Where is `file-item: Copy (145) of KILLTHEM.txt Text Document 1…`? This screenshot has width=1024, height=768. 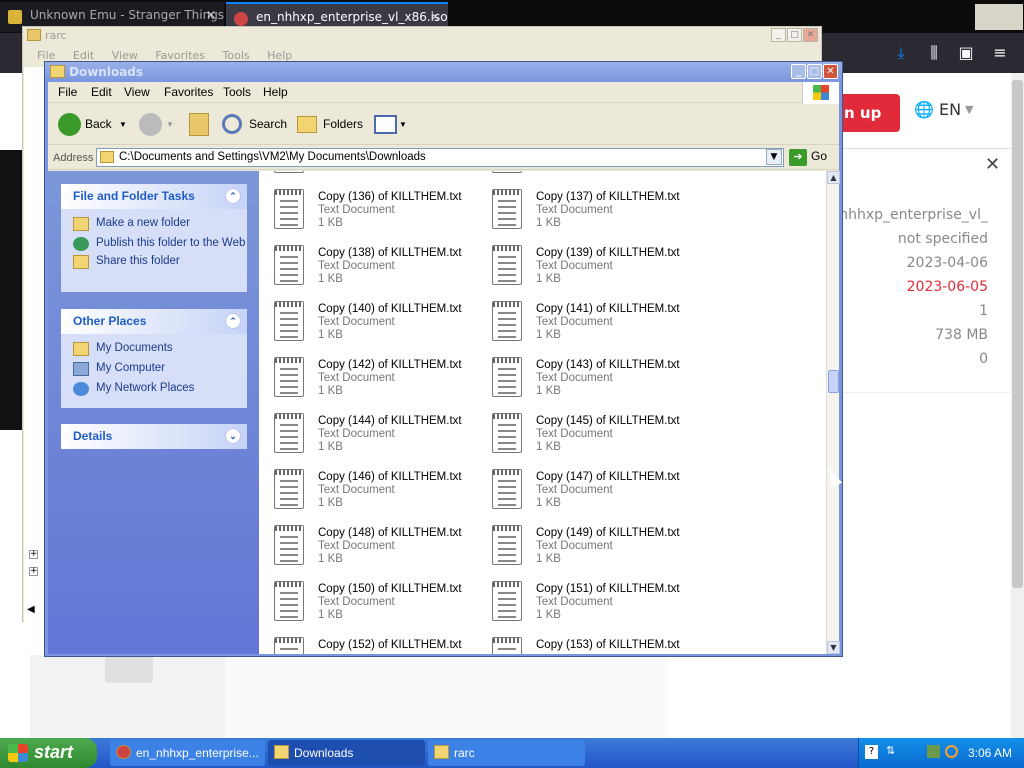 file-item: Copy (145) of KILLTHEM.txt Text Document 1… is located at coordinates (597, 440).